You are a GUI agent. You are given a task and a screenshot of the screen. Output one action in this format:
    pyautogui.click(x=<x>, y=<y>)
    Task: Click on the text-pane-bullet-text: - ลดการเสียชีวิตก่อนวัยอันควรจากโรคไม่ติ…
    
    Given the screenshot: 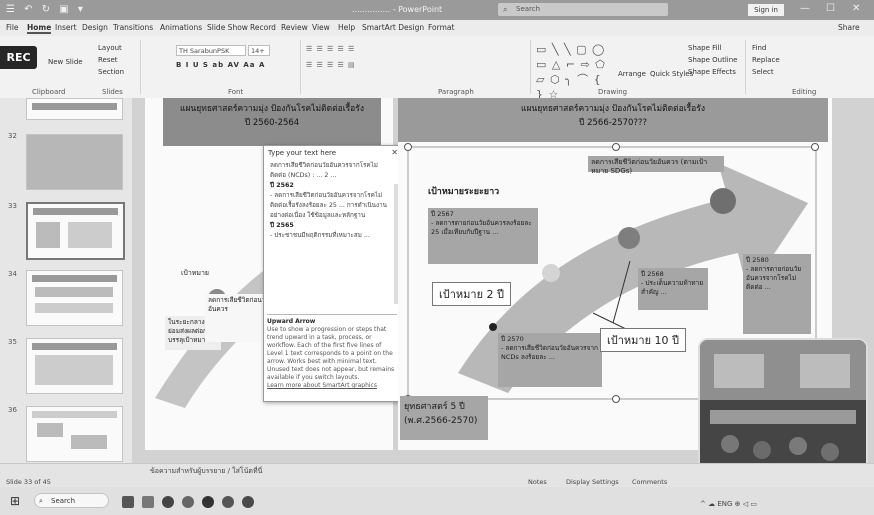 What is the action you would take?
    pyautogui.click(x=330, y=206)
    